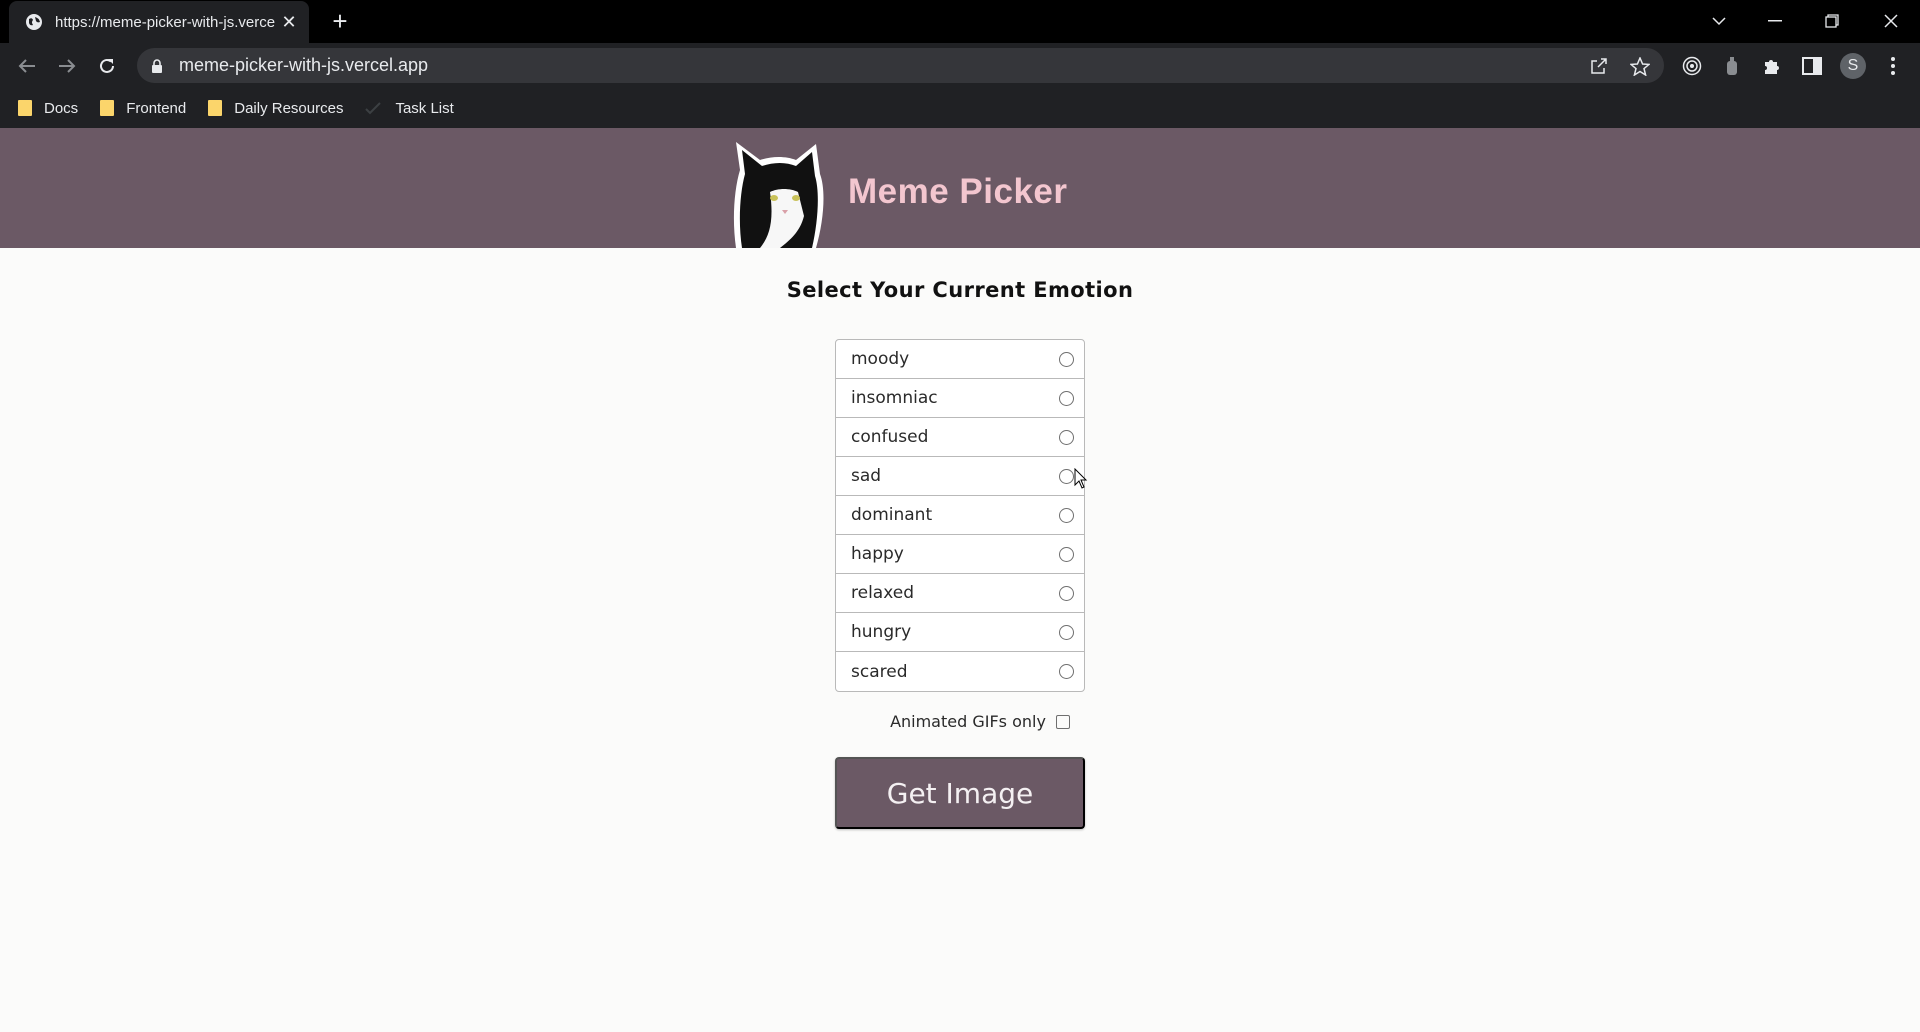 Image resolution: width=1920 pixels, height=1032 pixels. I want to click on browser-toolbar: meme-picker-with-js.vercel.app S, so click(960, 65).